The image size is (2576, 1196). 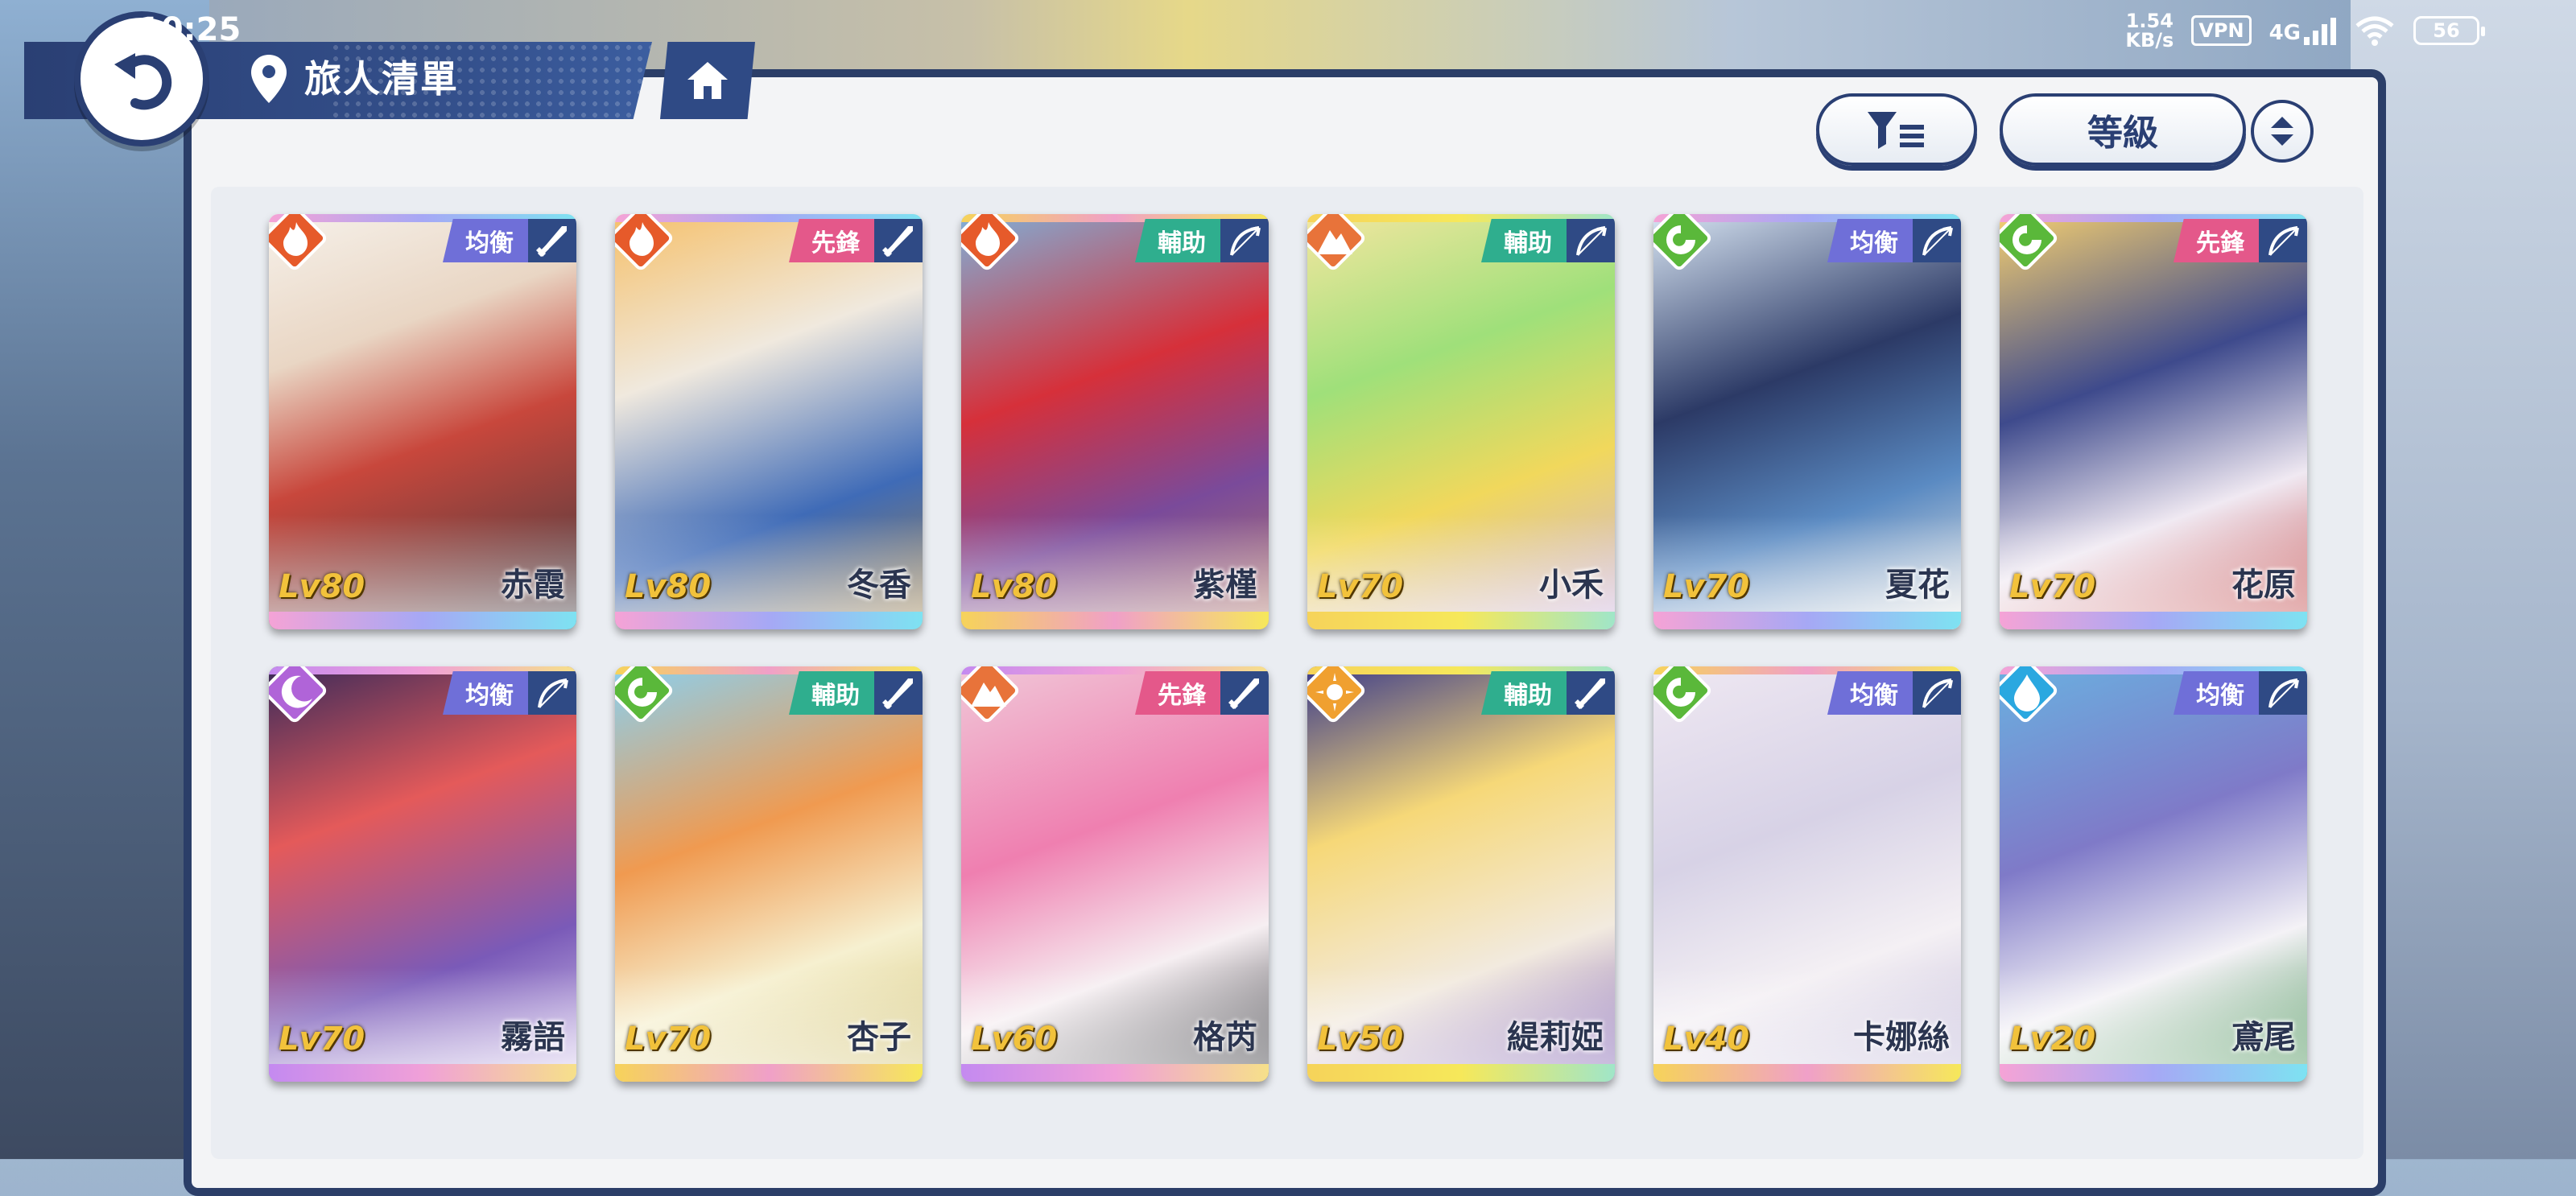 What do you see at coordinates (1917, 585) in the screenshot?
I see `character-name: 夏花` at bounding box center [1917, 585].